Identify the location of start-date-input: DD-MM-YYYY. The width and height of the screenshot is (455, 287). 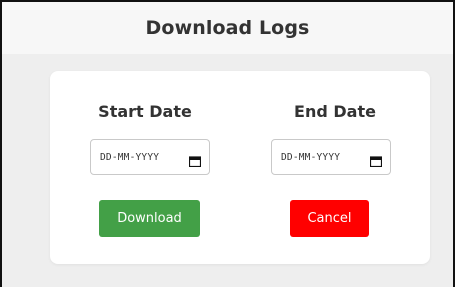
(150, 157).